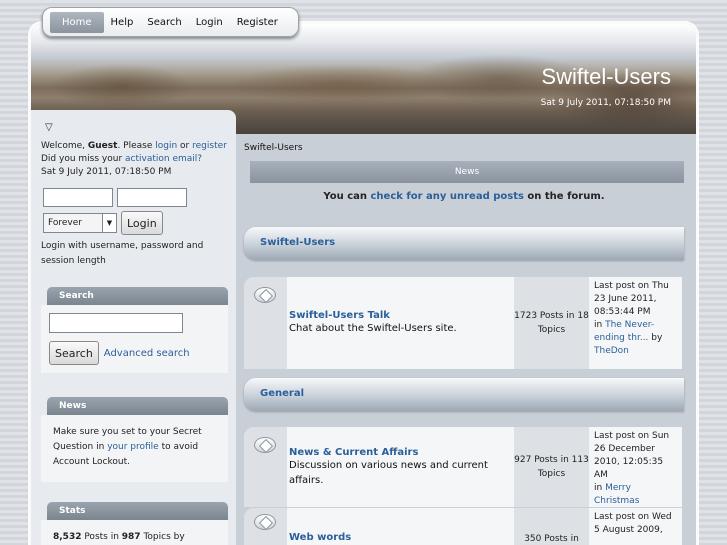 This screenshot has width=727, height=545. I want to click on board-stats: 1723 Posts in 18 Topics, so click(551, 323).